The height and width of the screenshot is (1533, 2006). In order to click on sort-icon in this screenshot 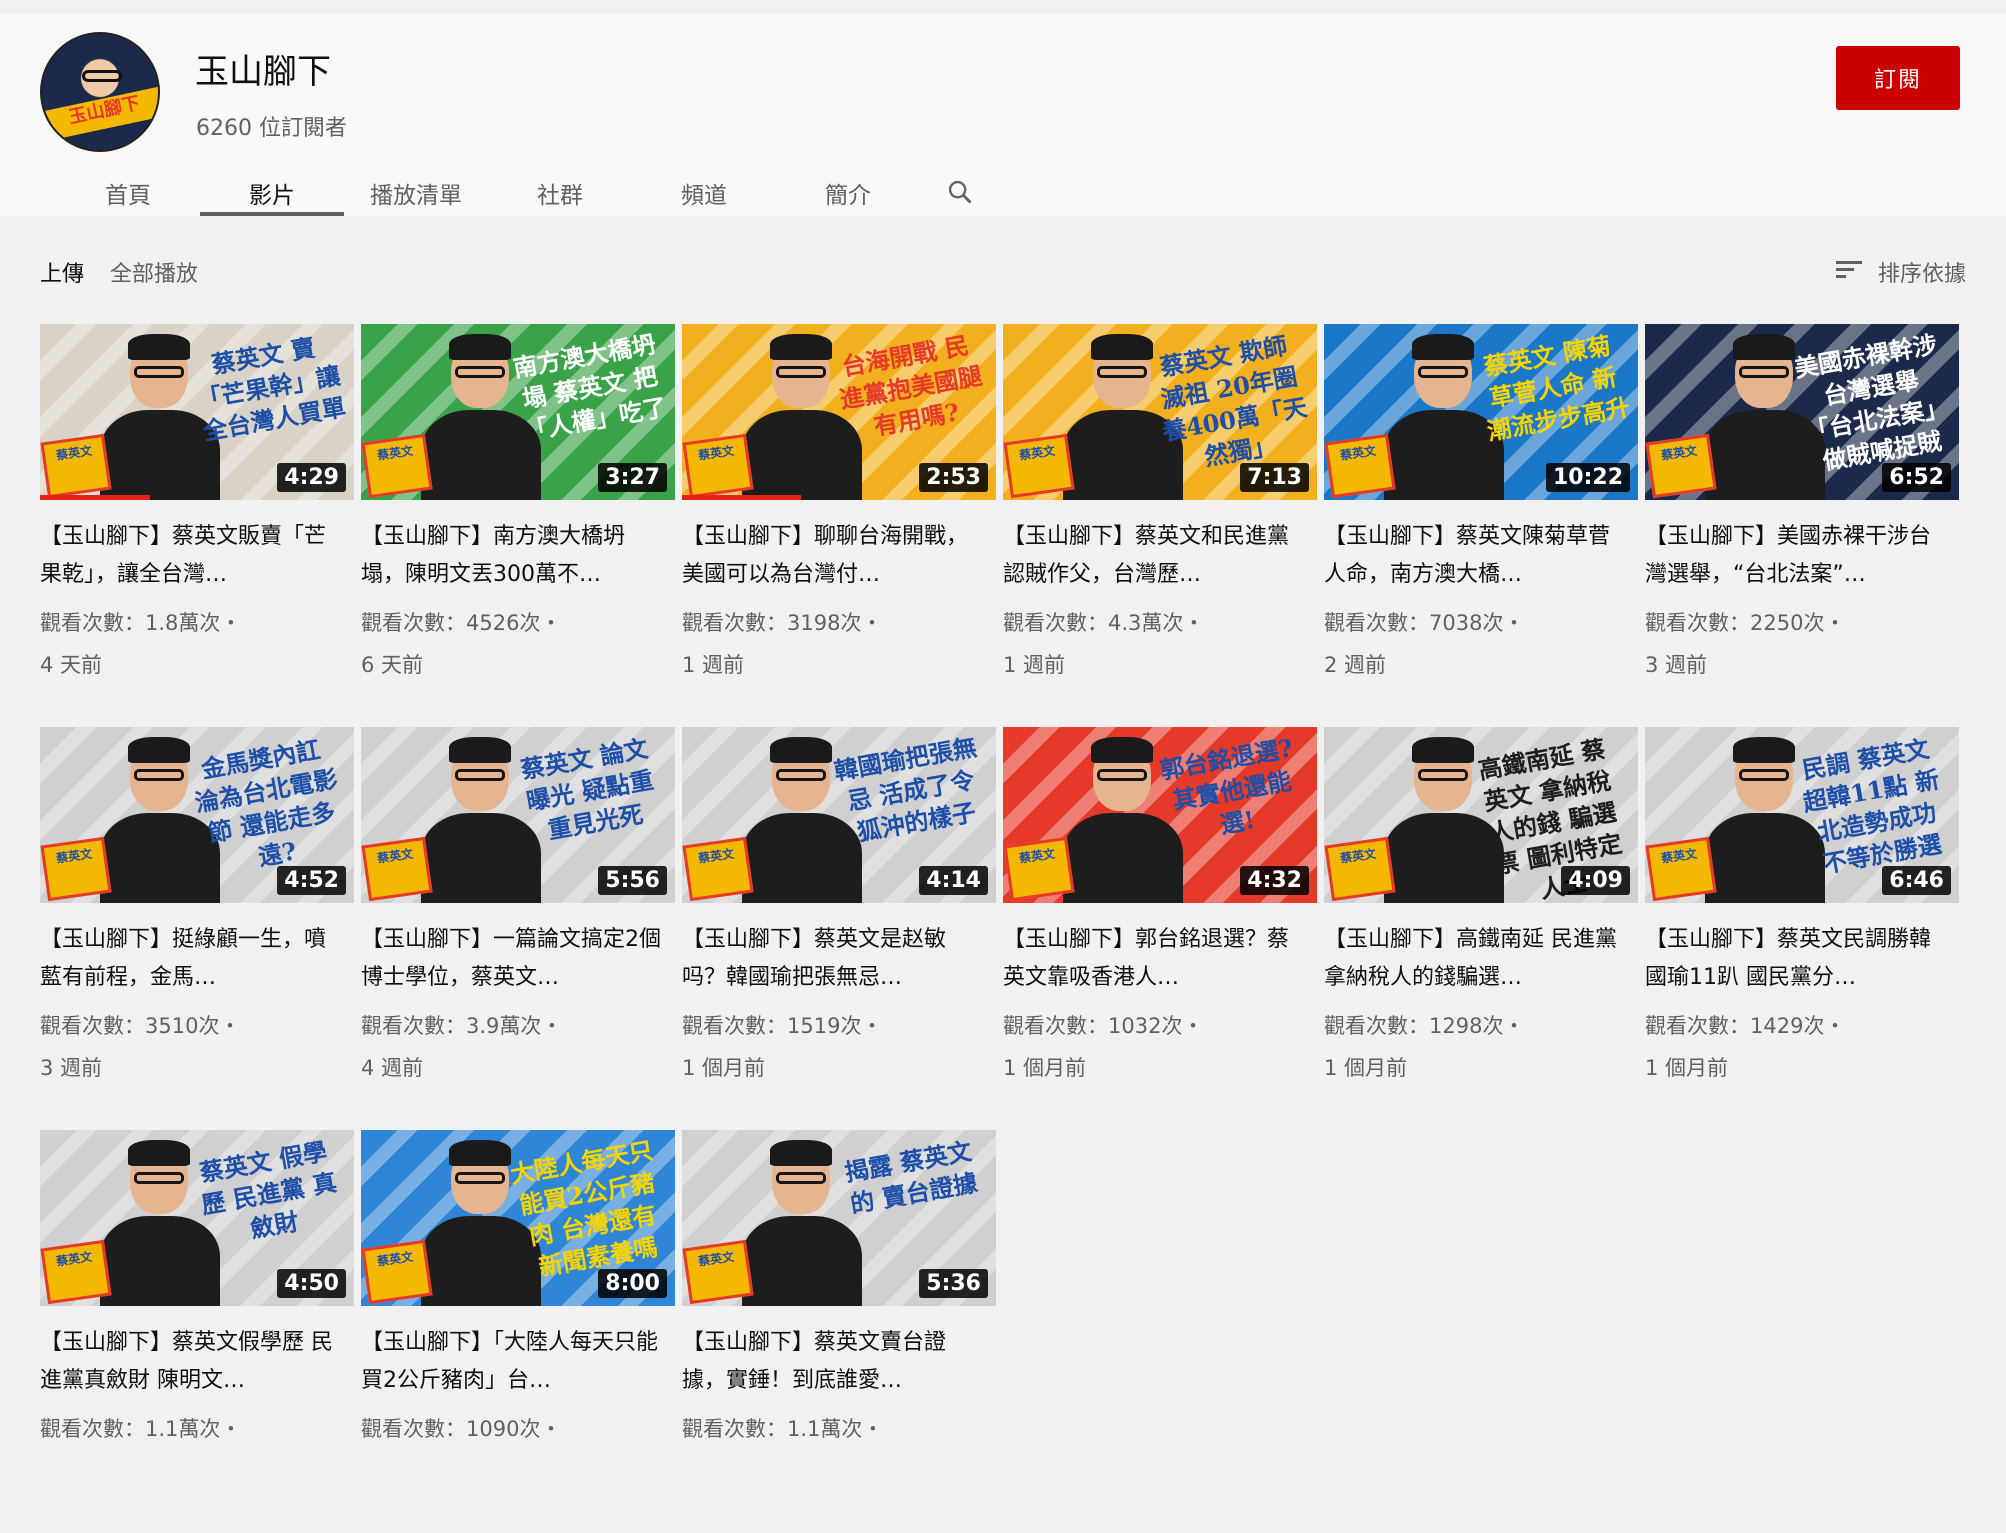, I will do `click(1849, 272)`.